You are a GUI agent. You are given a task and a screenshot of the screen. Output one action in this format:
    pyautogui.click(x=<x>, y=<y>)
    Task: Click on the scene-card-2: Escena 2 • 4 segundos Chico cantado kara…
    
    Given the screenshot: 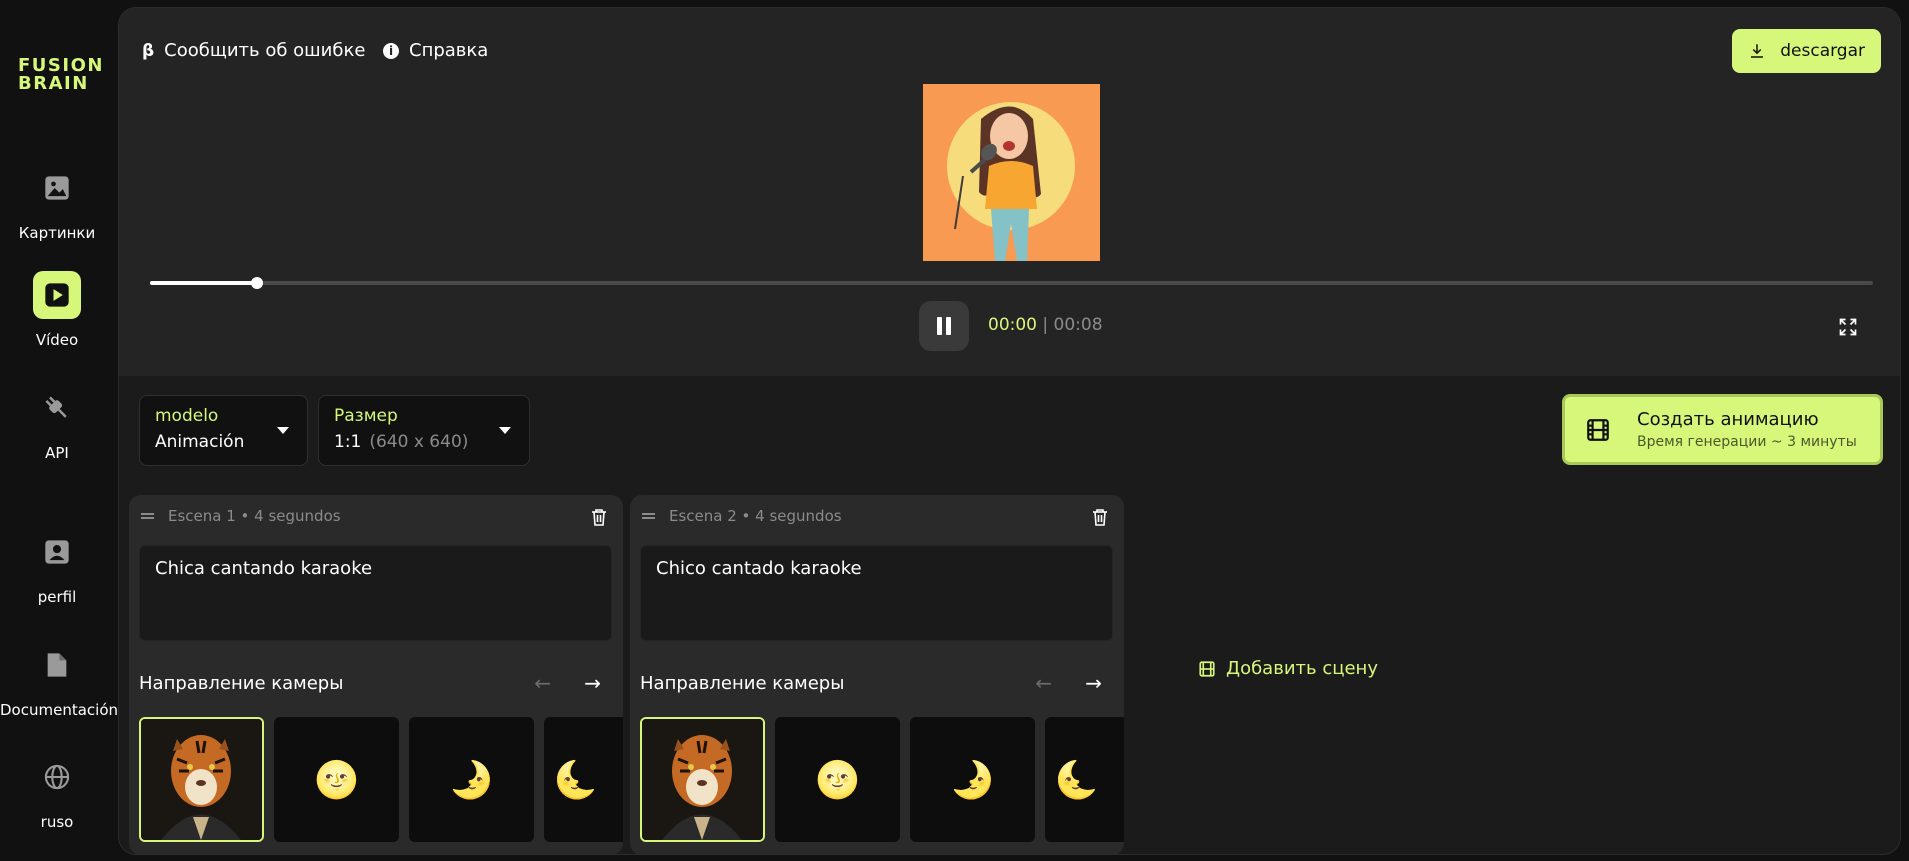 What is the action you would take?
    pyautogui.click(x=877, y=674)
    